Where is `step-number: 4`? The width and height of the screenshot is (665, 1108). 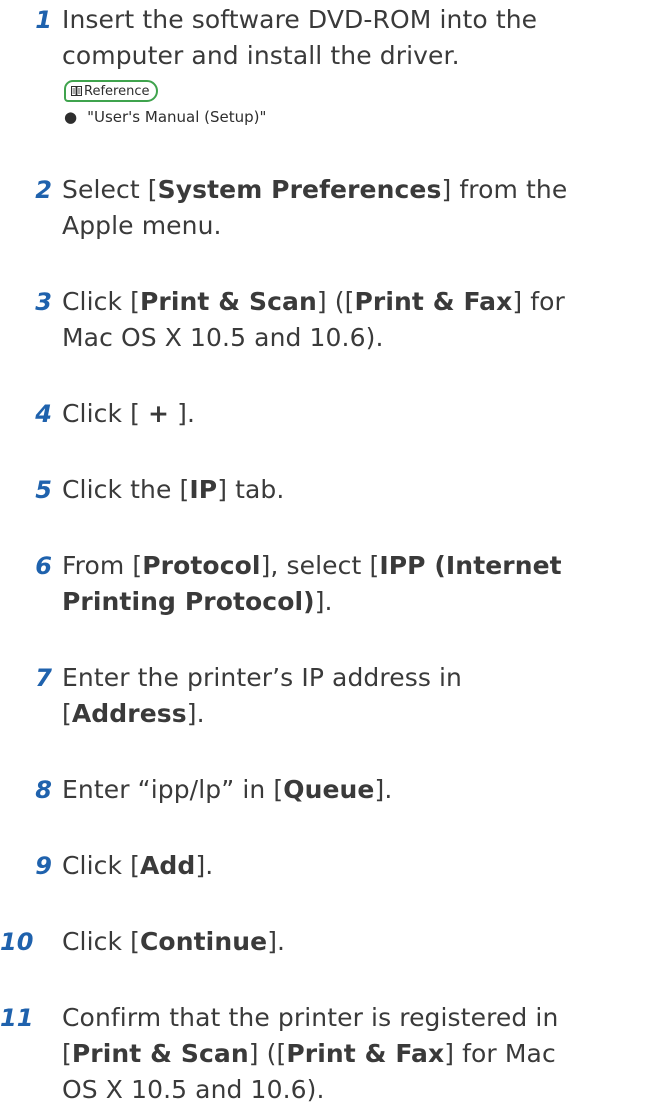
step-number: 4 is located at coordinates (43, 414).